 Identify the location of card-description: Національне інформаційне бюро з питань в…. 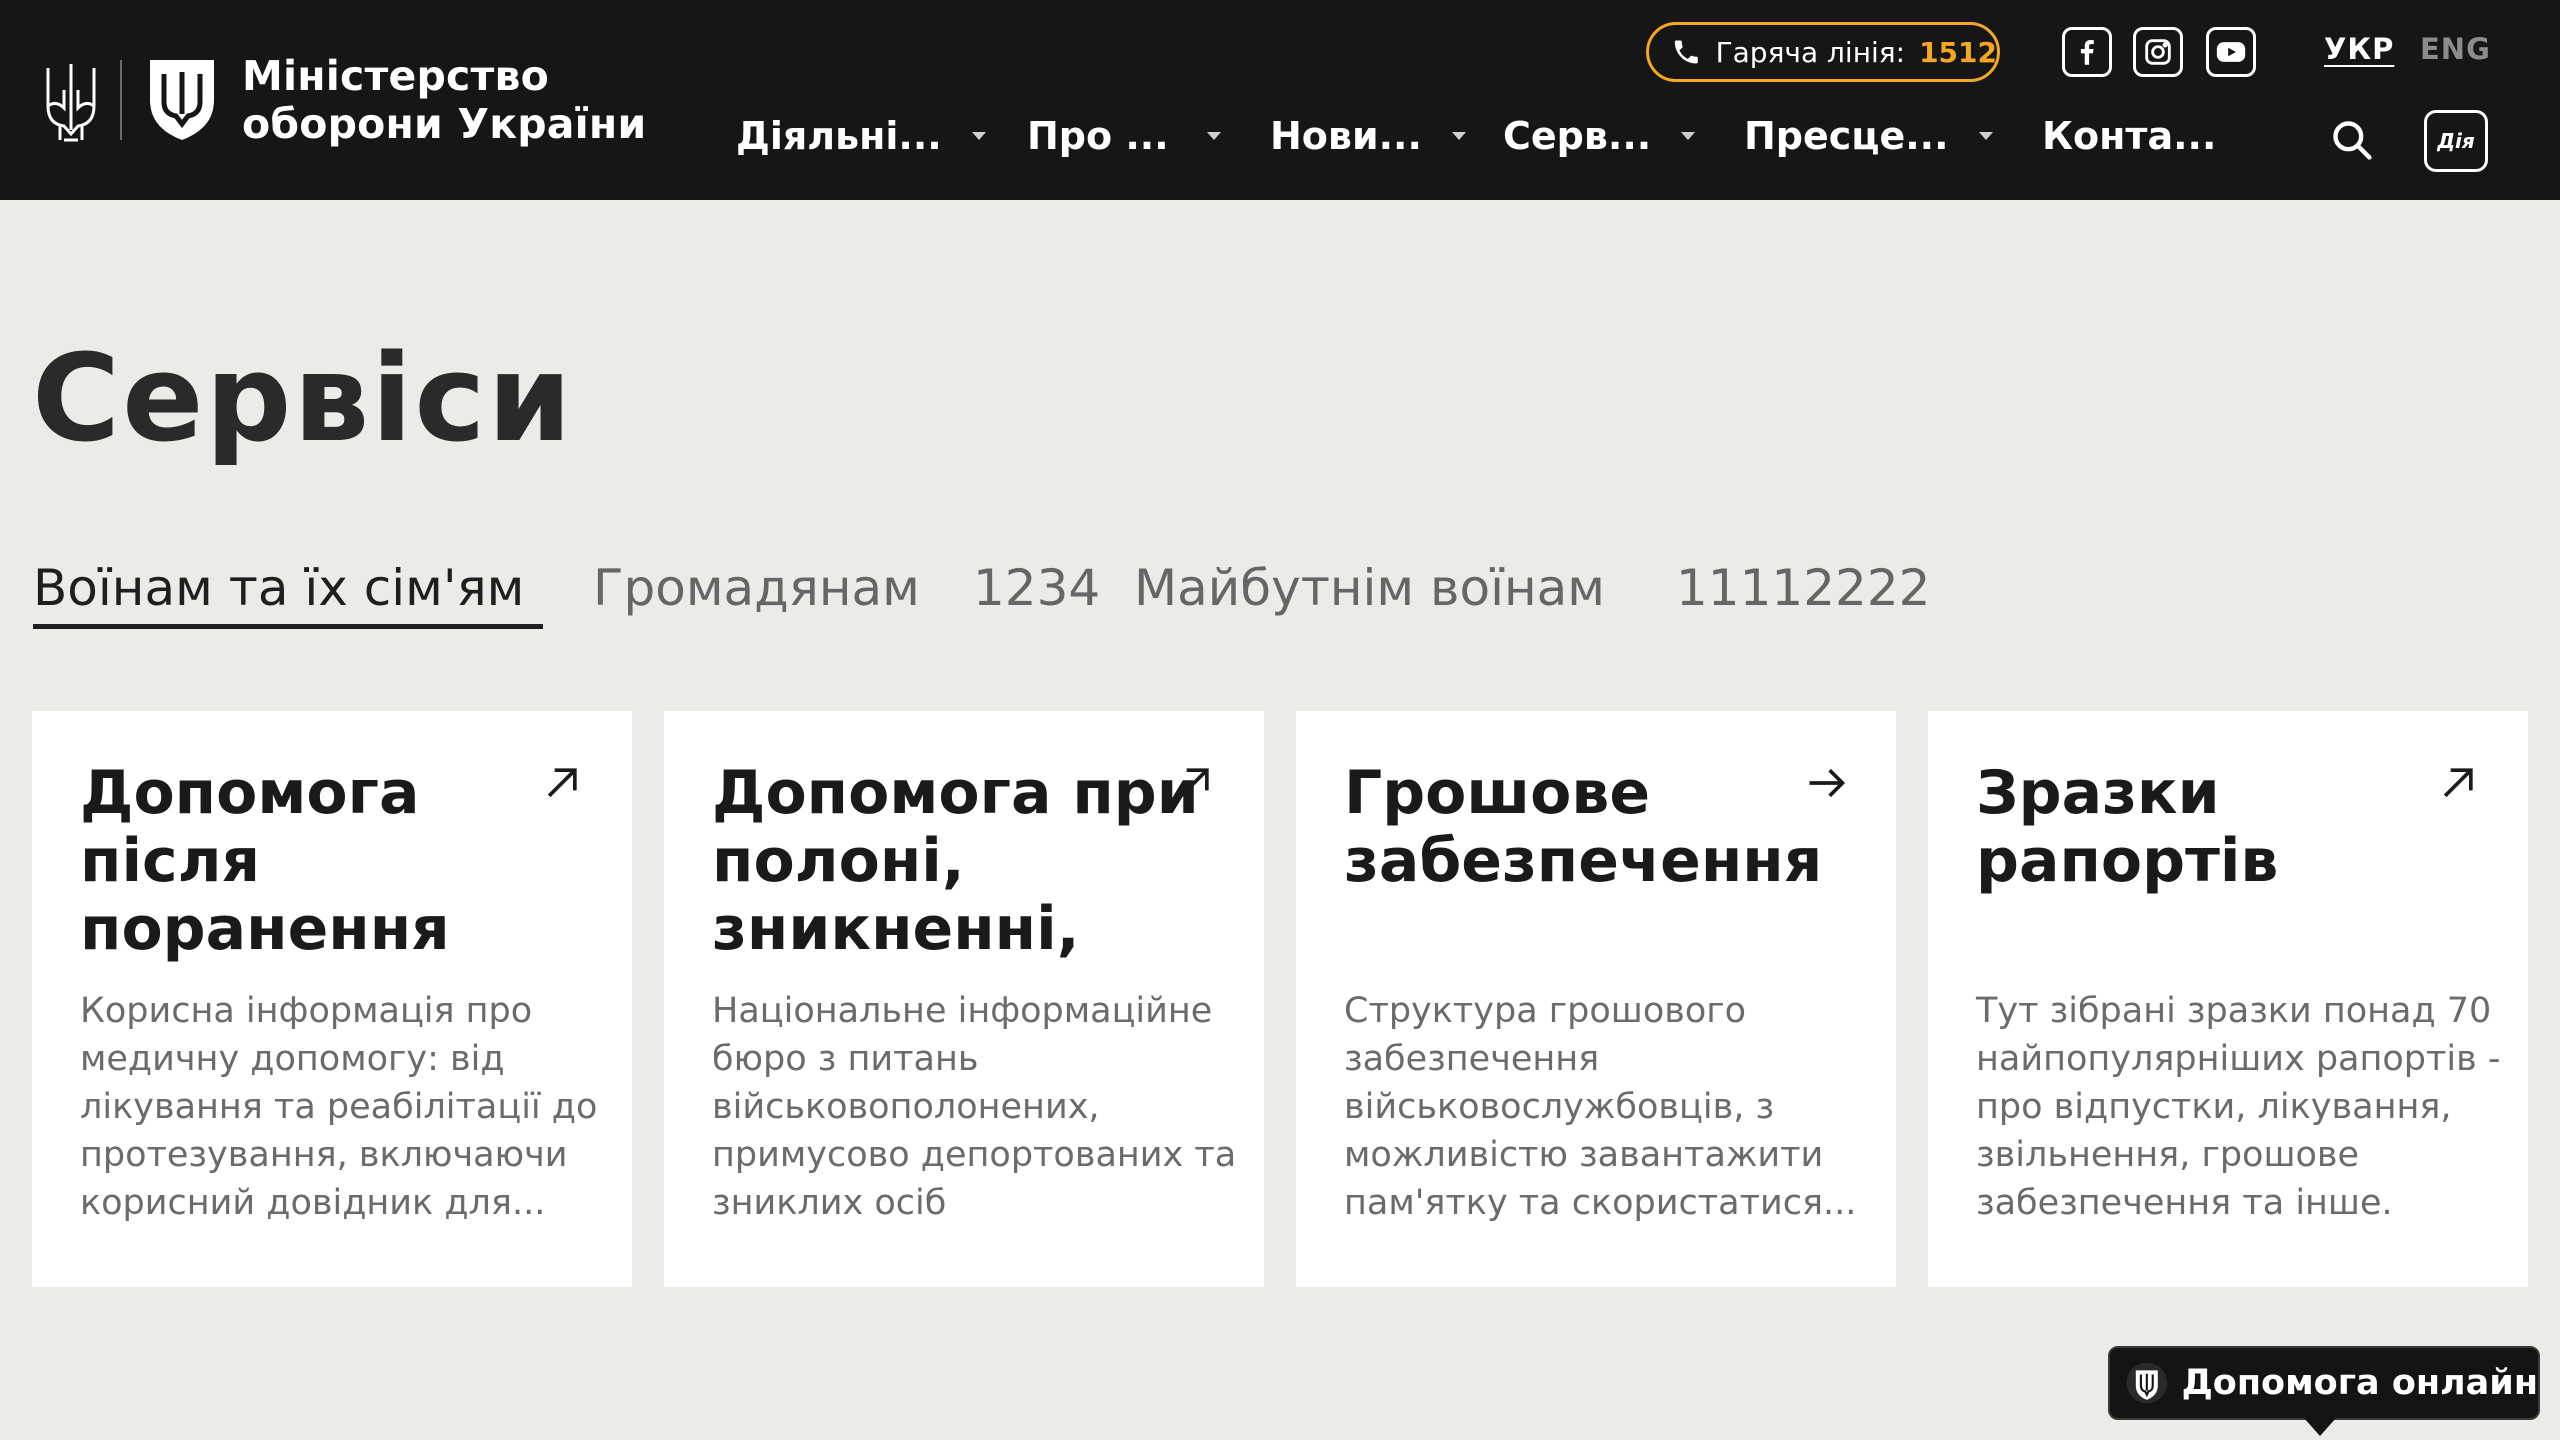
(974, 1107).